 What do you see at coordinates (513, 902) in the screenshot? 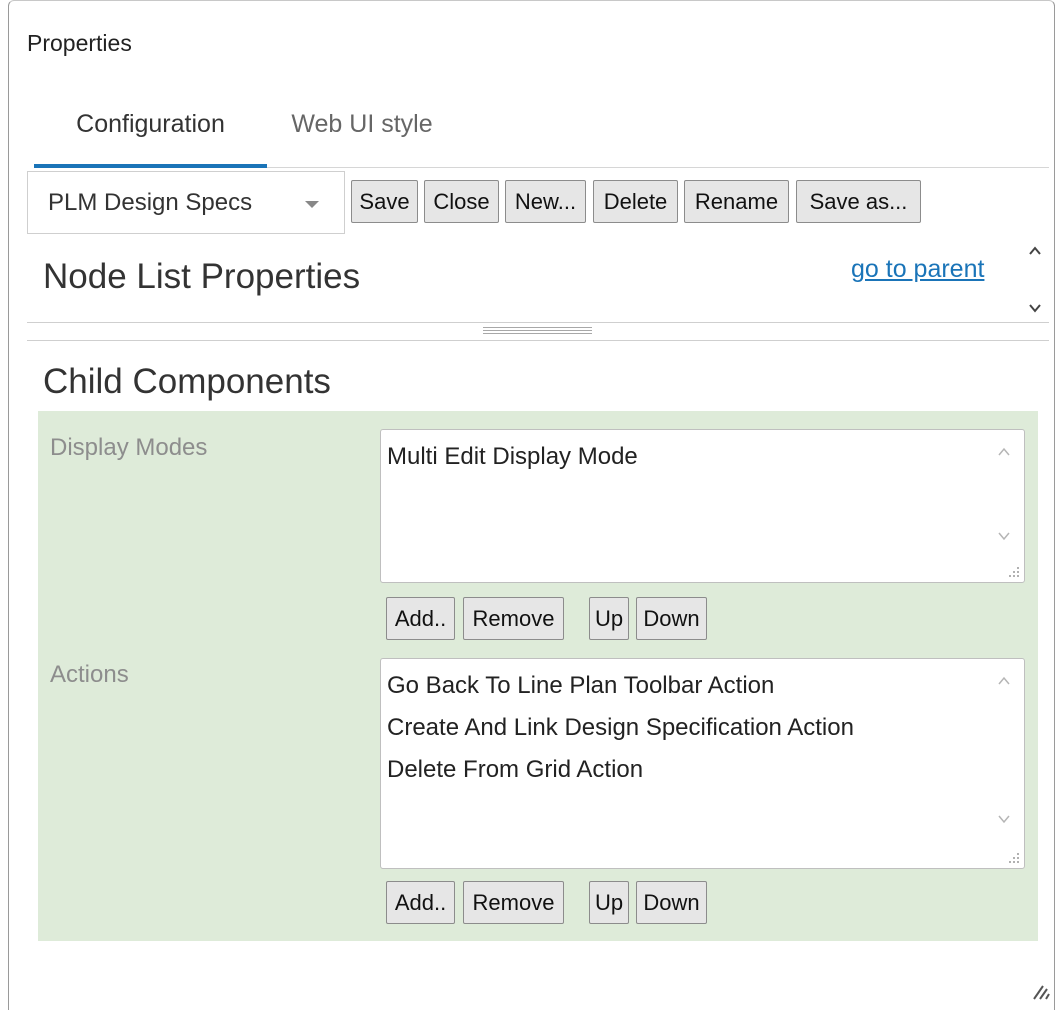
I see `actions-remove-button: Remove` at bounding box center [513, 902].